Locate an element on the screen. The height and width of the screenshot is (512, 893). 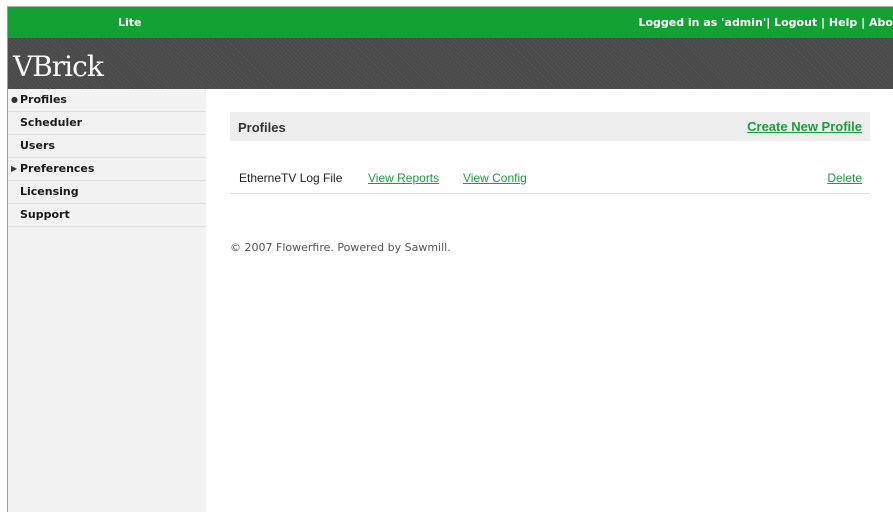
view-reports-link: View Reports is located at coordinates (403, 178).